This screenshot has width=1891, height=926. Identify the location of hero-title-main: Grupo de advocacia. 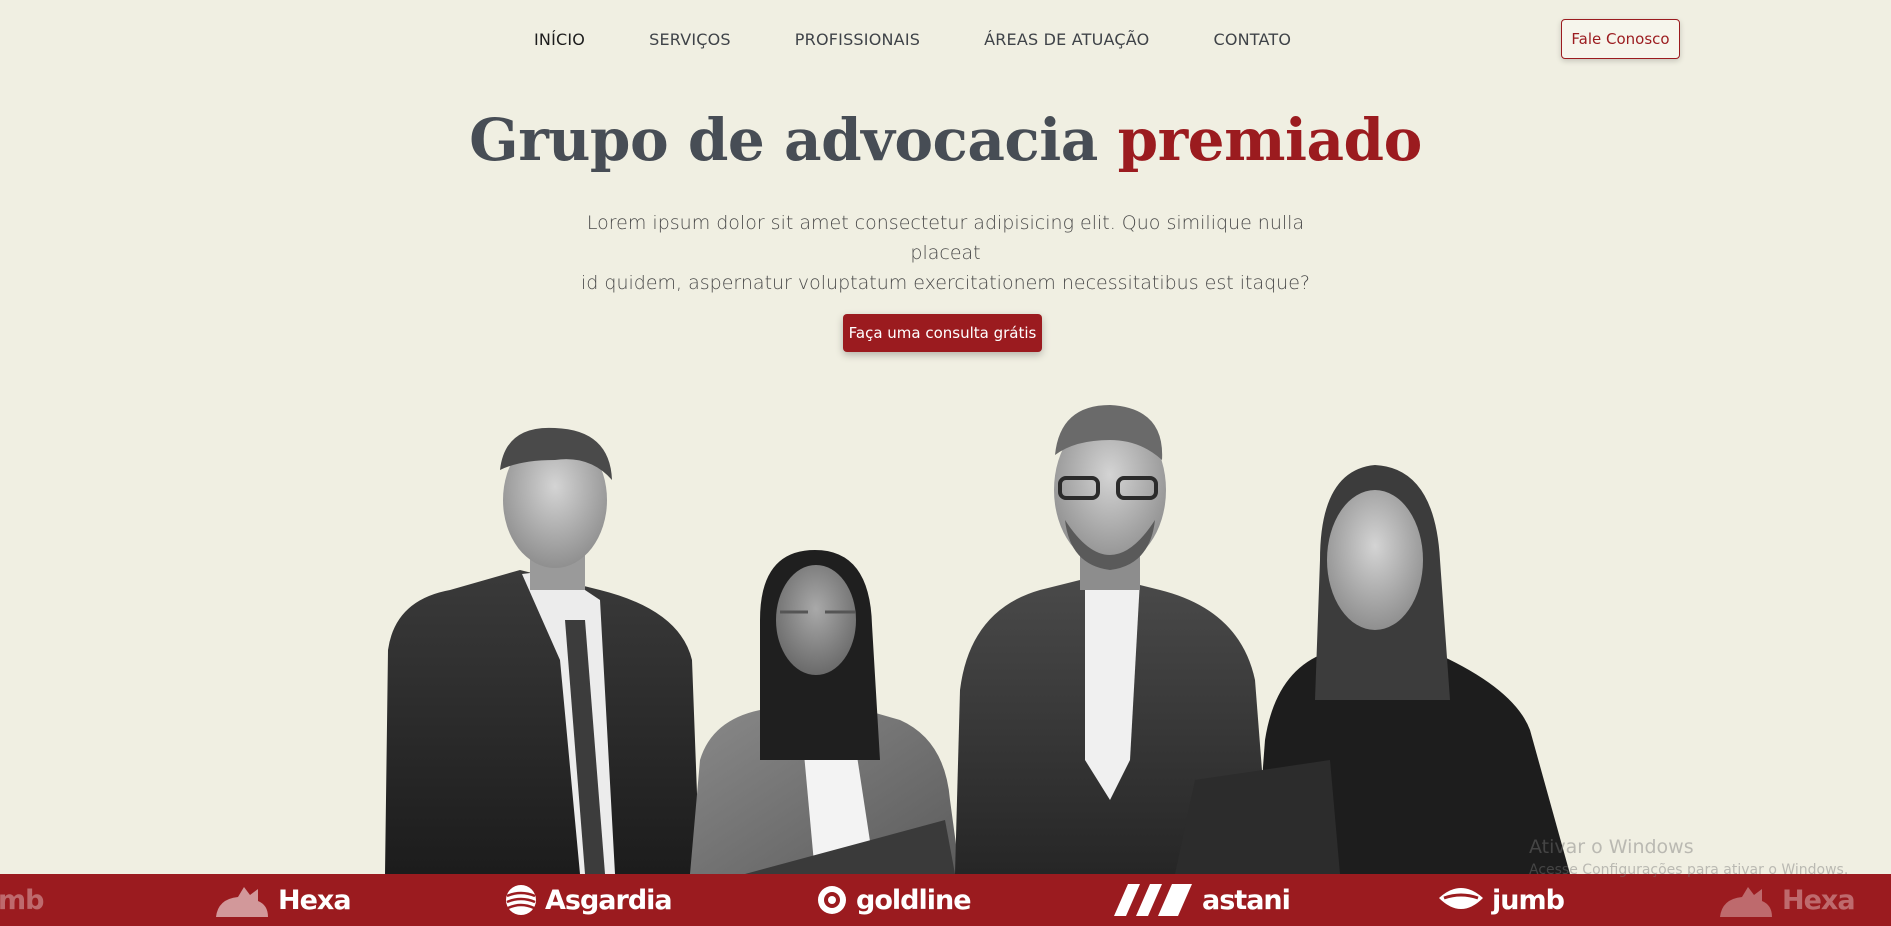
(793, 140).